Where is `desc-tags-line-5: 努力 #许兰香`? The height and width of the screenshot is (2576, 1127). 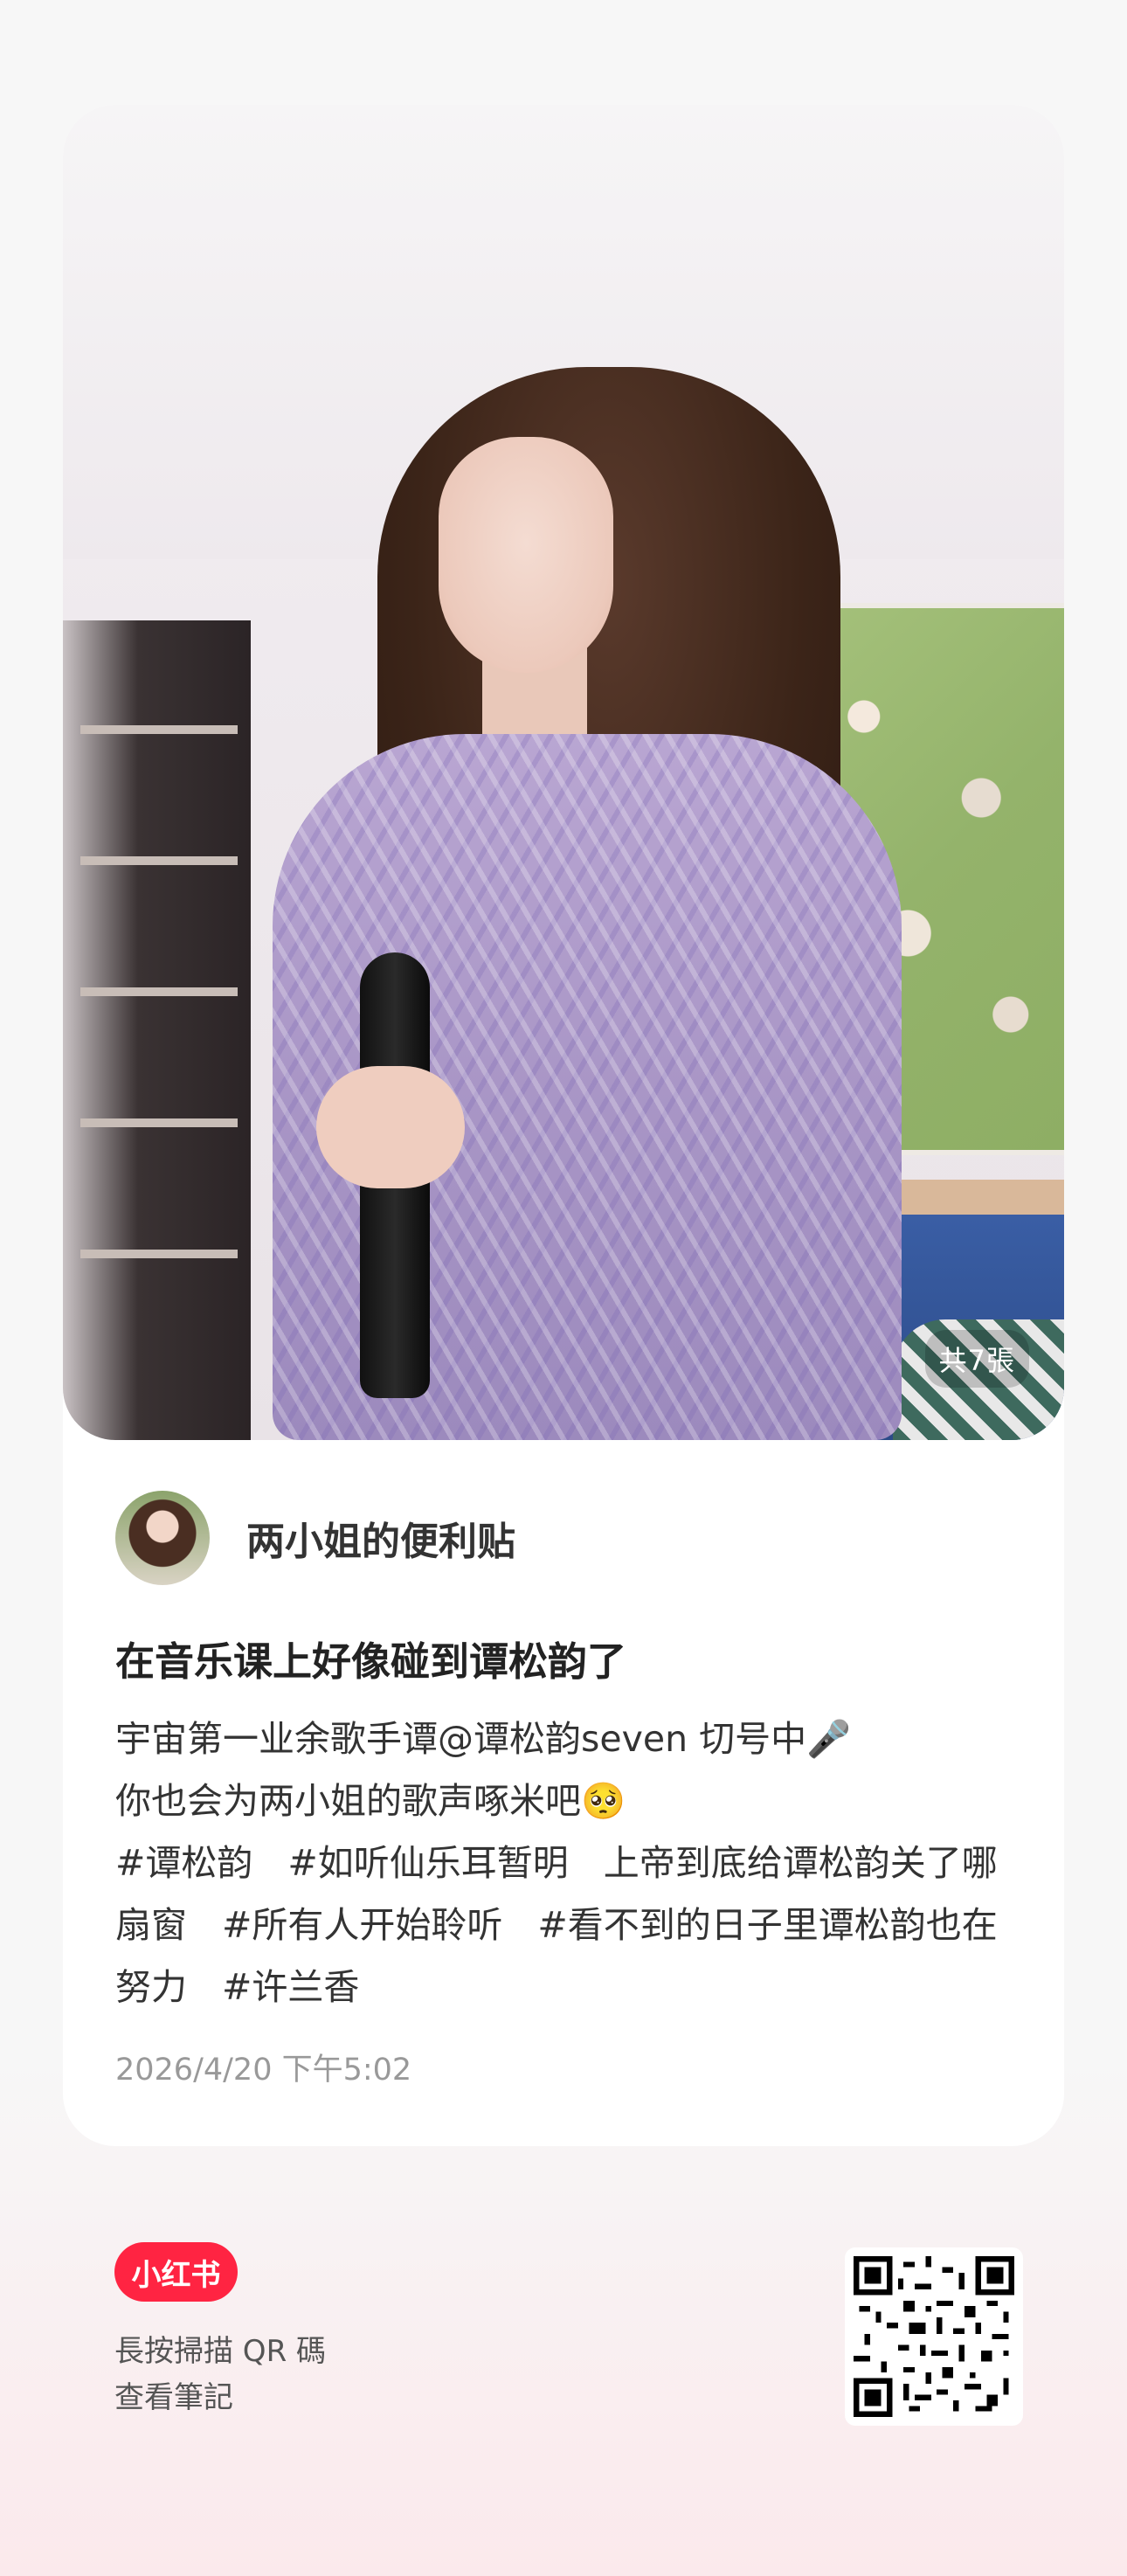 desc-tags-line-5: 努力 #许兰香 is located at coordinates (578, 1987).